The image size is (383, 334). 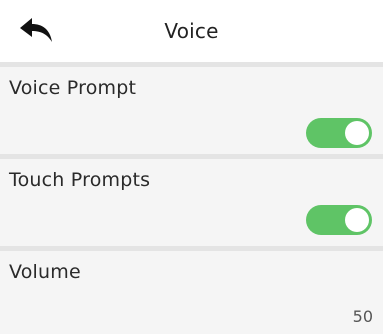 What do you see at coordinates (339, 133) in the screenshot?
I see `voice-prompt-toggle` at bounding box center [339, 133].